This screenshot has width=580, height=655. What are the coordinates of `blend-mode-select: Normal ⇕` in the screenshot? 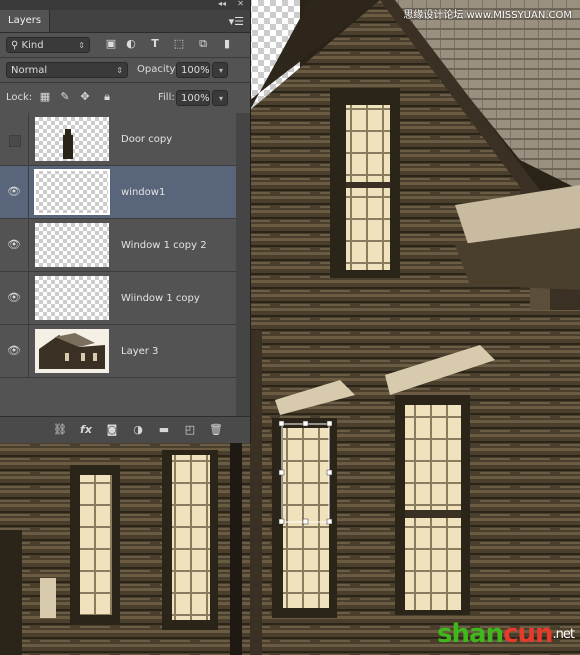 It's located at (67, 70).